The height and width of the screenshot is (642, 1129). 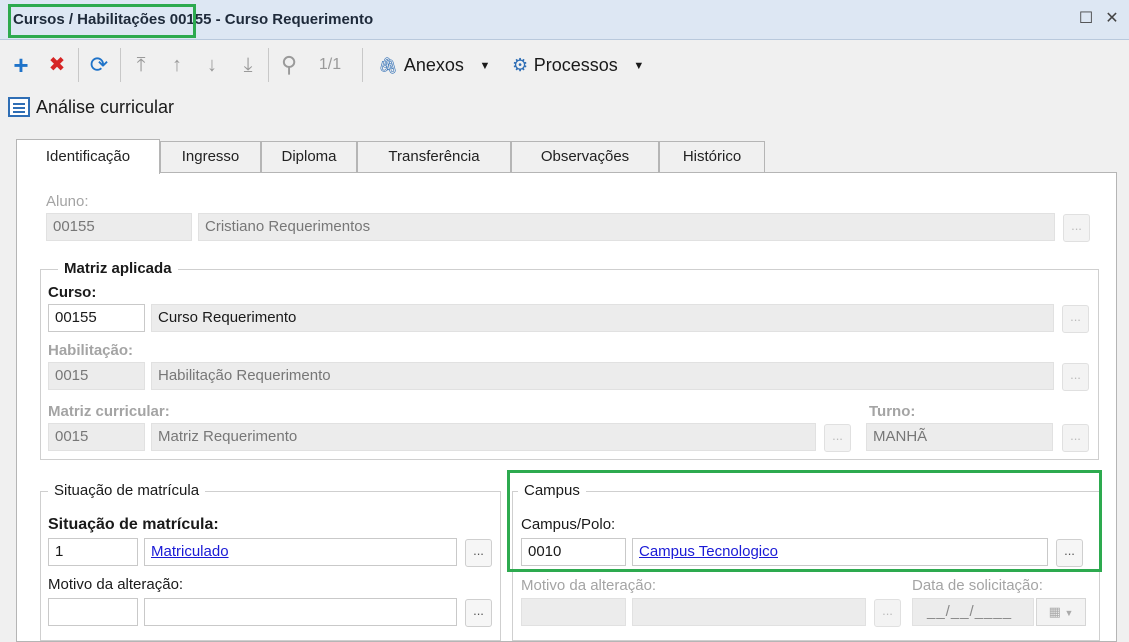 I want to click on calendar-dropdown-button: ▦ ▼, so click(x=1061, y=612).